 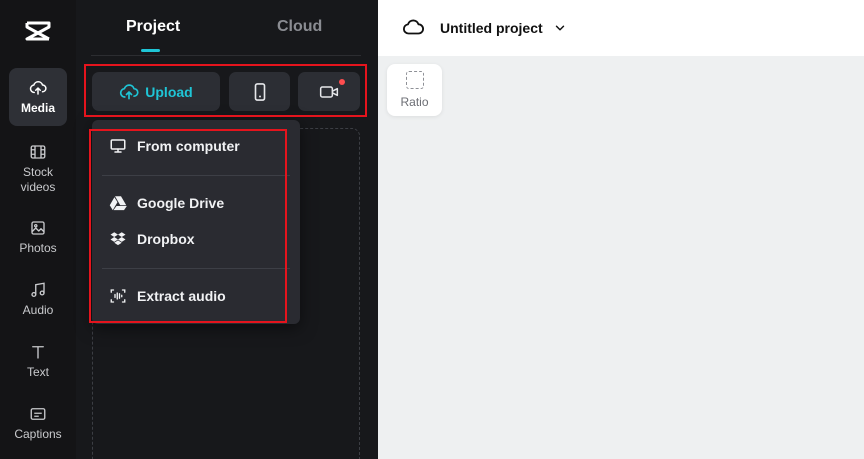 I want to click on music-note-icon, so click(x=38, y=289).